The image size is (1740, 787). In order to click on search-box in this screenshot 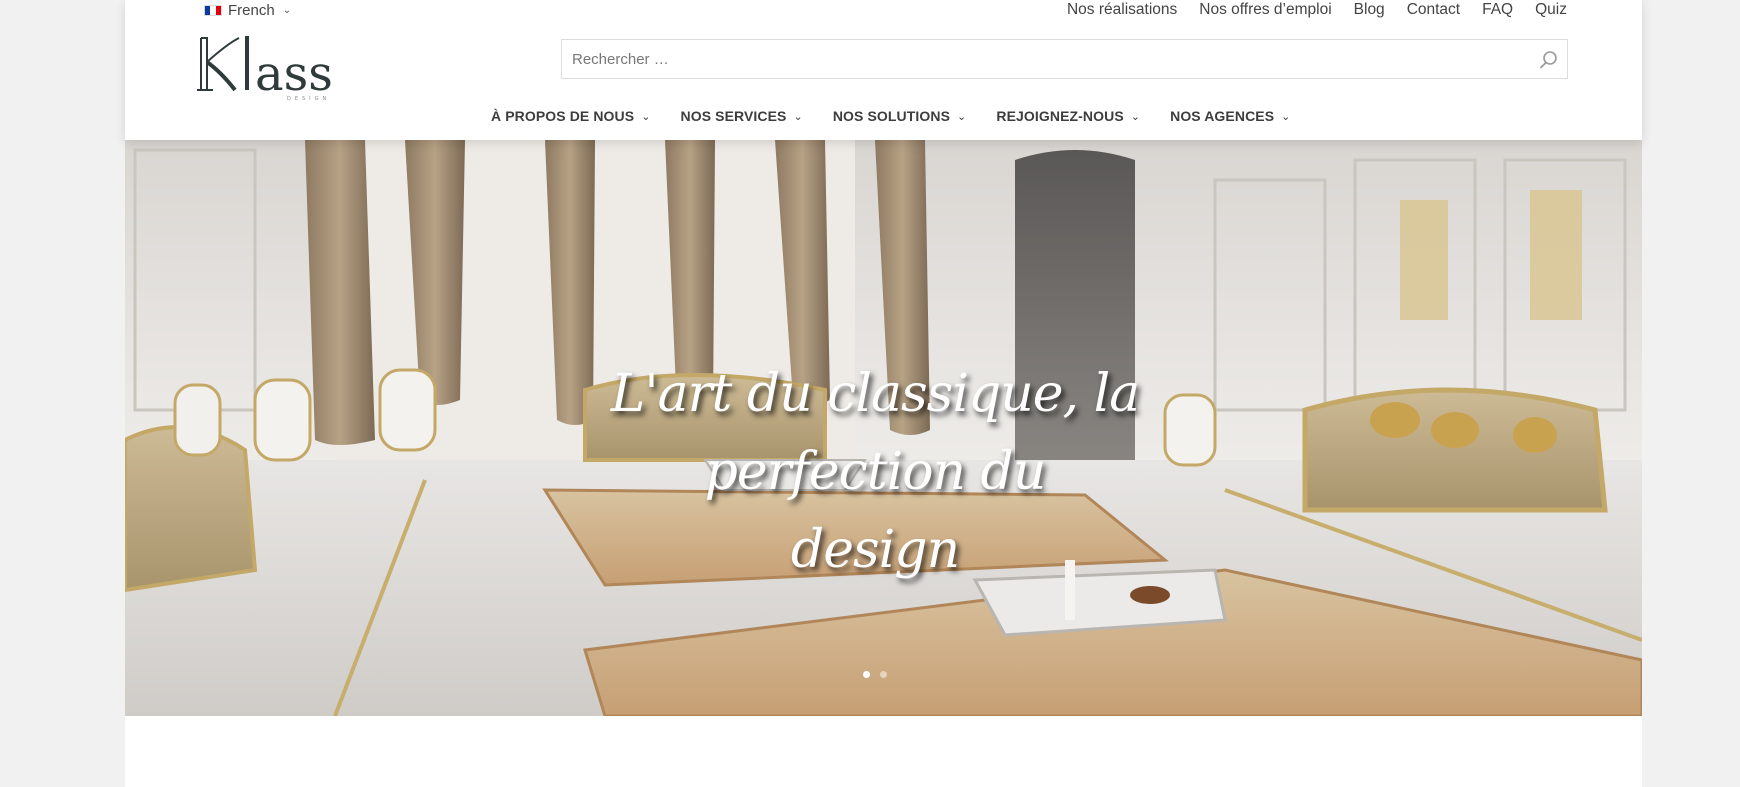, I will do `click(1064, 59)`.